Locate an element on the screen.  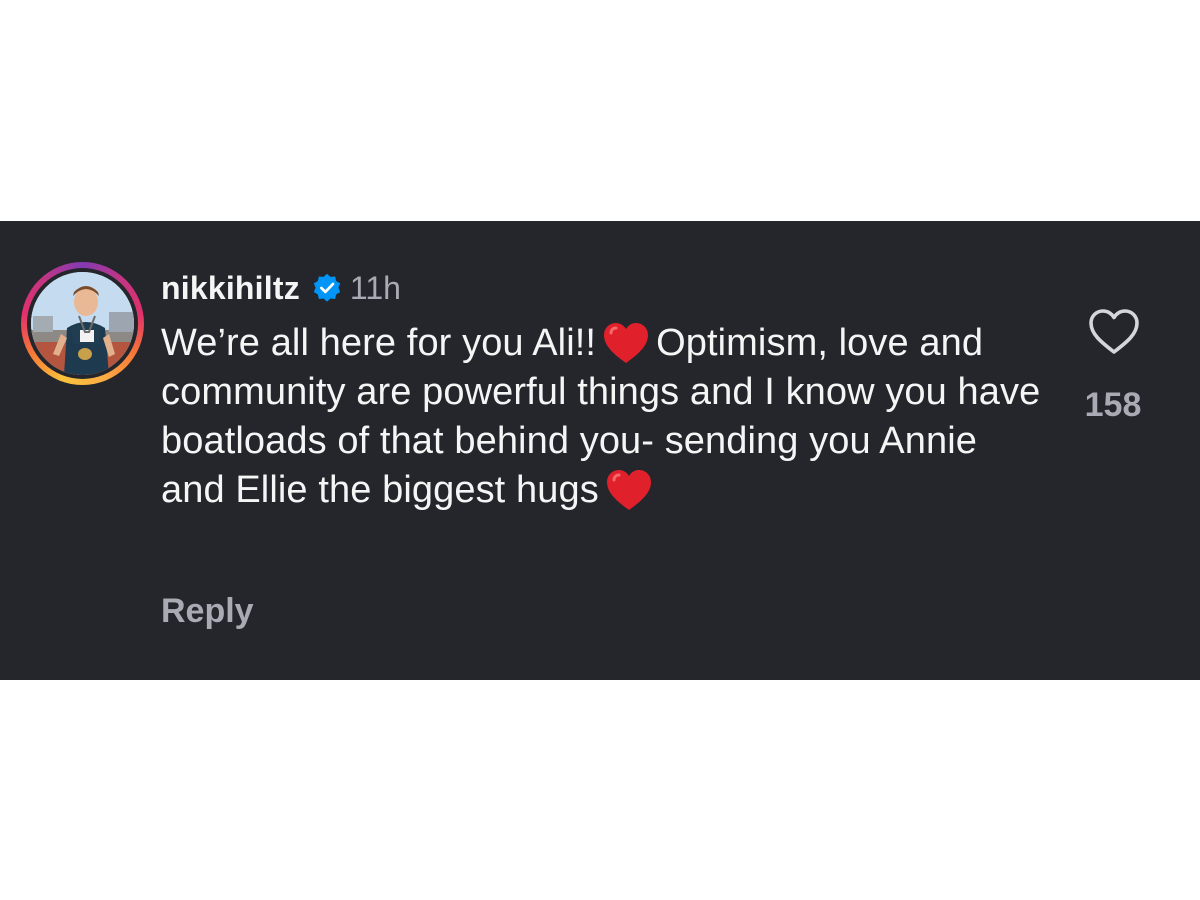
comment-text-part-1: We’re all here for you Ali!! is located at coordinates (379, 343).